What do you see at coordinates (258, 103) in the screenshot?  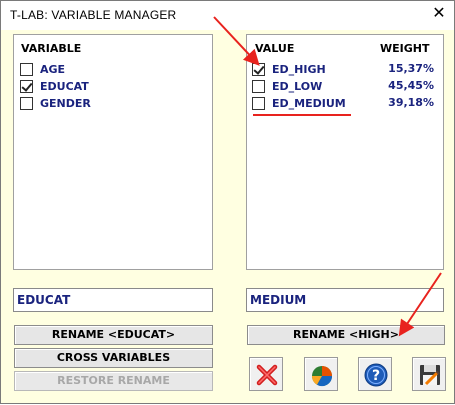 I see `value-checkbox-ed-medium` at bounding box center [258, 103].